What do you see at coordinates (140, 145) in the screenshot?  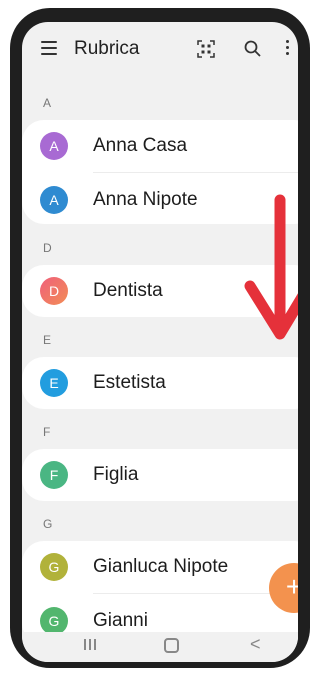 I see `contact-name: Anna Casa` at bounding box center [140, 145].